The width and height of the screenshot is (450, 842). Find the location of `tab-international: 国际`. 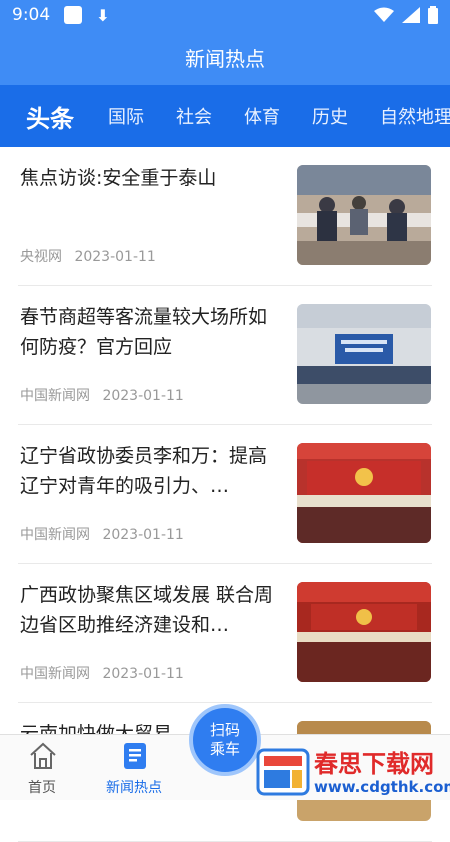

tab-international: 国际 is located at coordinates (126, 116).